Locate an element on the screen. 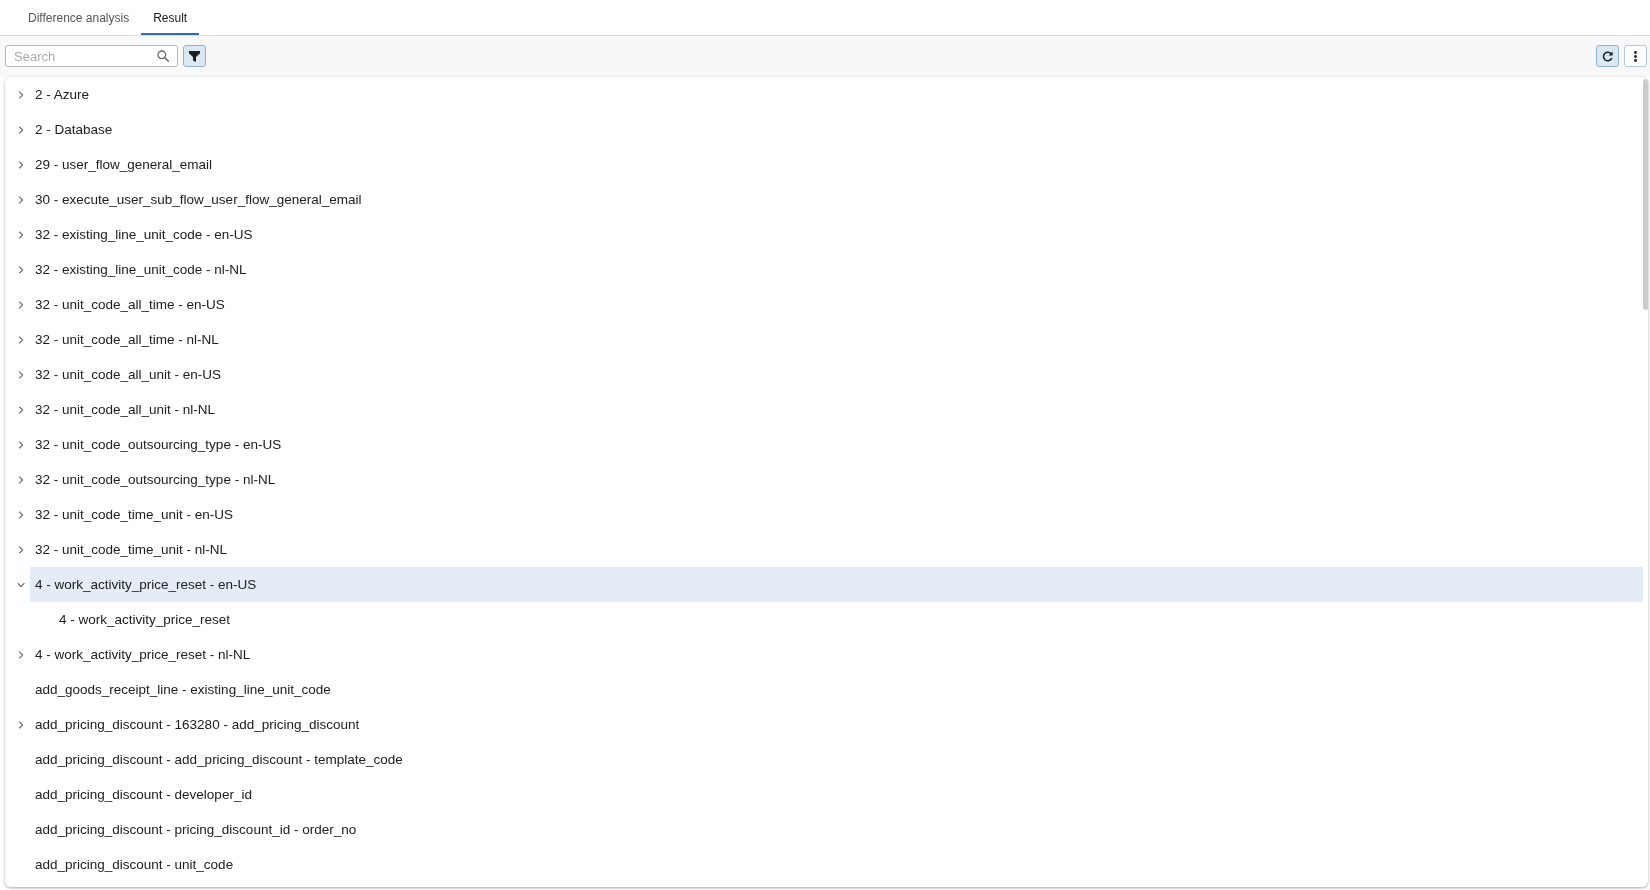  funnel-icon is located at coordinates (194, 56).